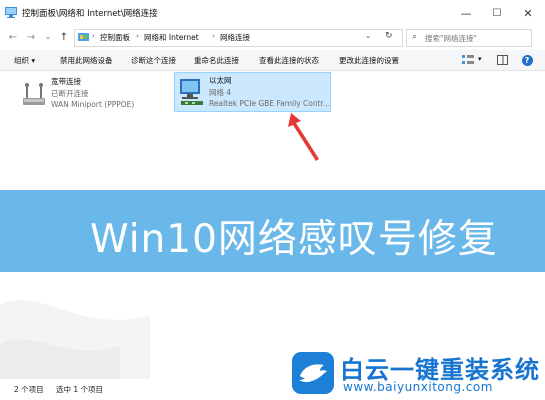 This screenshot has height=400, width=545. What do you see at coordinates (466, 13) in the screenshot?
I see `minimize-button: —` at bounding box center [466, 13].